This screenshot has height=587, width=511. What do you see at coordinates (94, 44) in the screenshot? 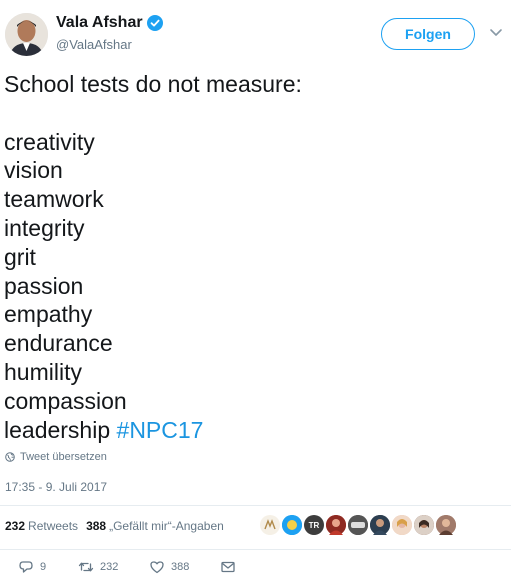
I see `user-handle: @ValaAfshar` at bounding box center [94, 44].